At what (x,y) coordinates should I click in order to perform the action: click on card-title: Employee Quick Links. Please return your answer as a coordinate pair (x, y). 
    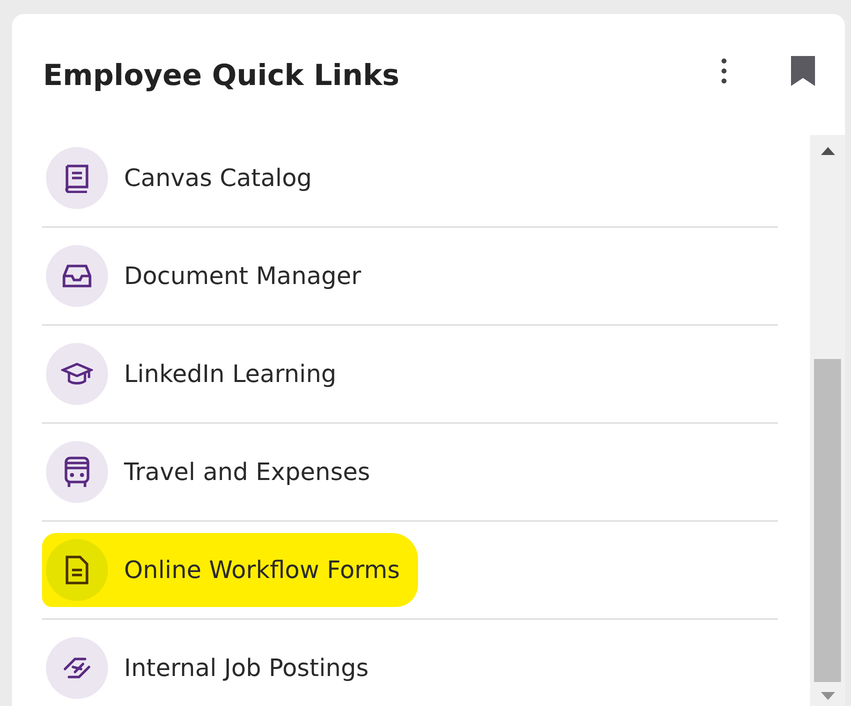
    Looking at the image, I should click on (221, 75).